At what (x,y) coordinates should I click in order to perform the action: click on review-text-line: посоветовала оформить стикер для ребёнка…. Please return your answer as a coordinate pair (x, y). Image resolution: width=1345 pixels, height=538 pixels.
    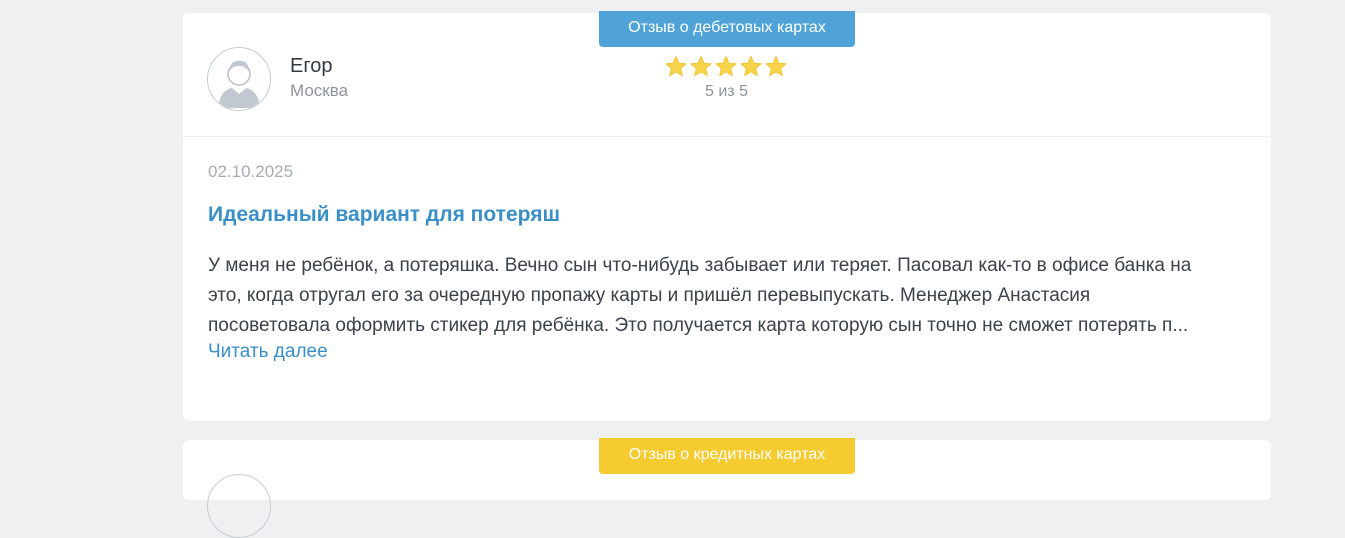
    Looking at the image, I should click on (698, 325).